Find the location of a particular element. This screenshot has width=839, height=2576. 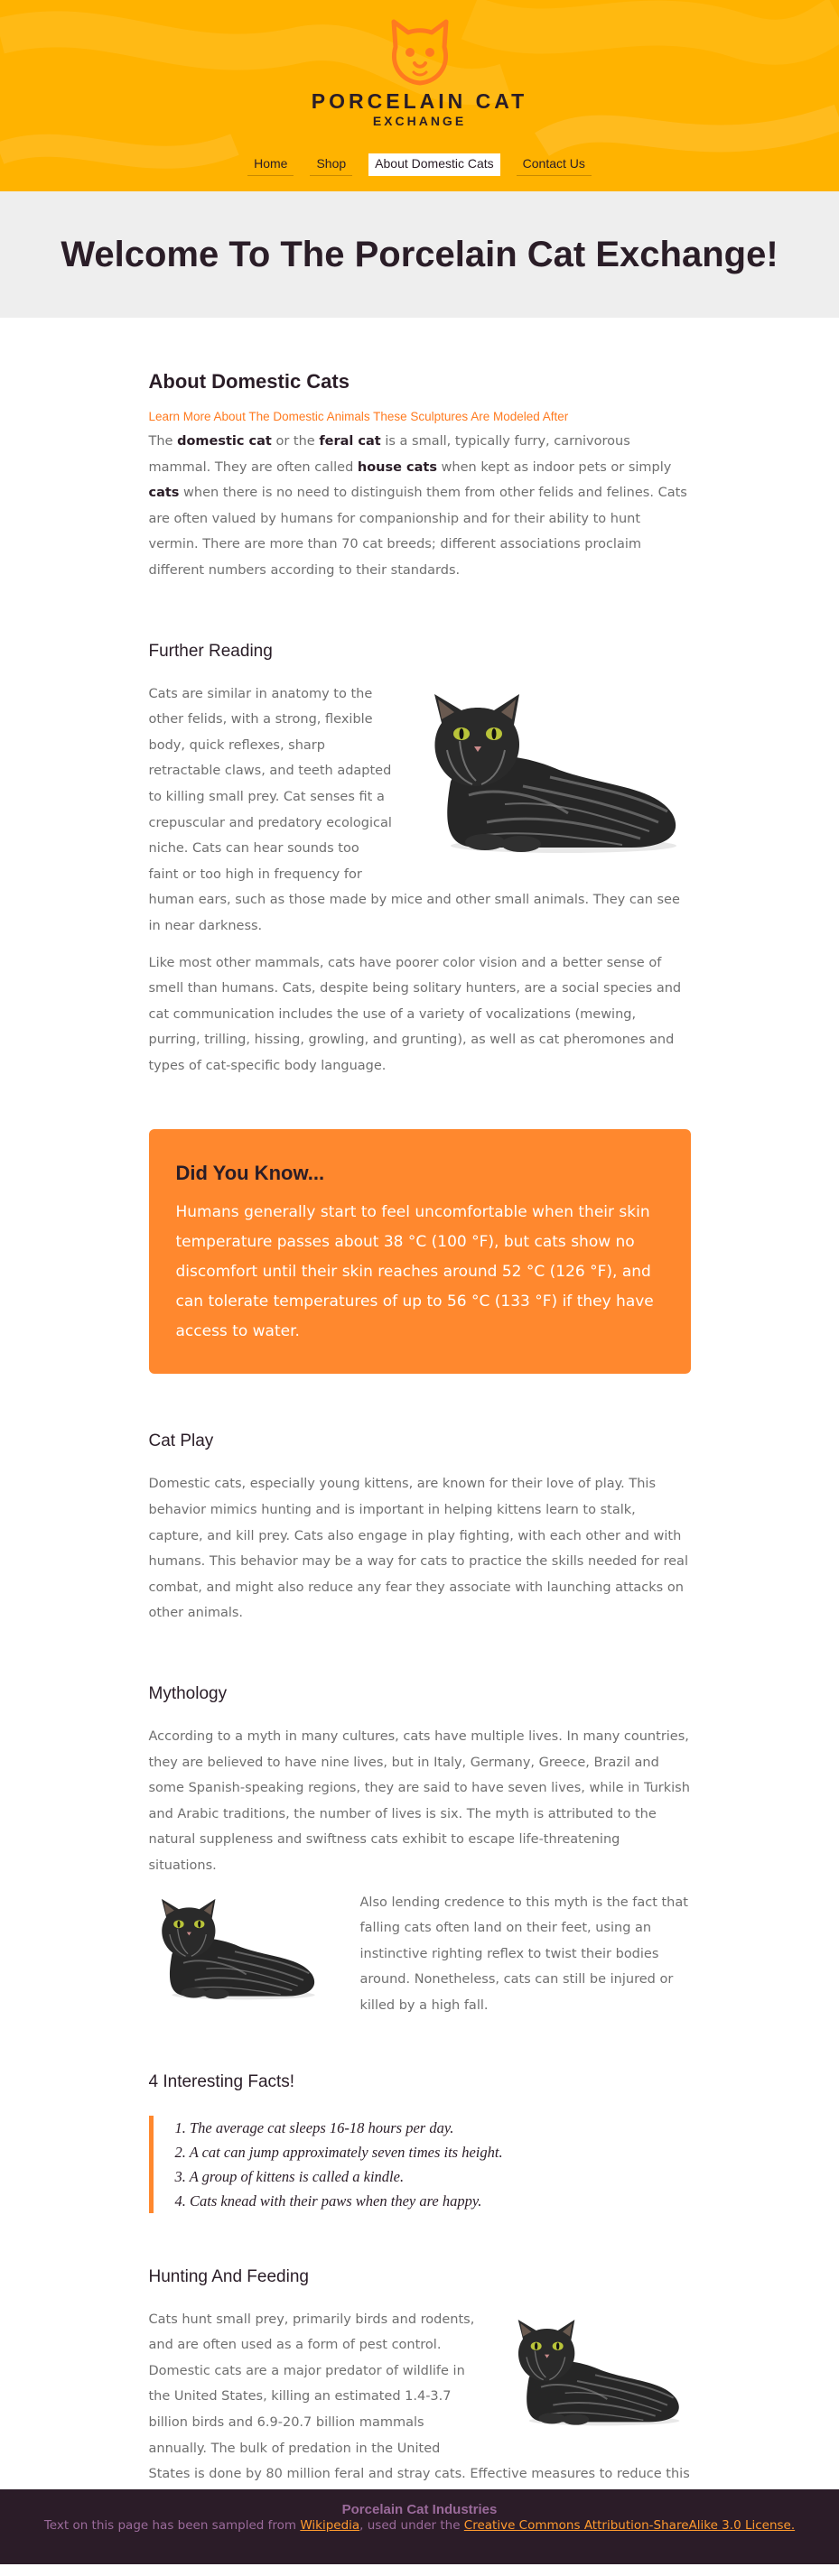

page-title: About Domestic Cats is located at coordinates (249, 381).